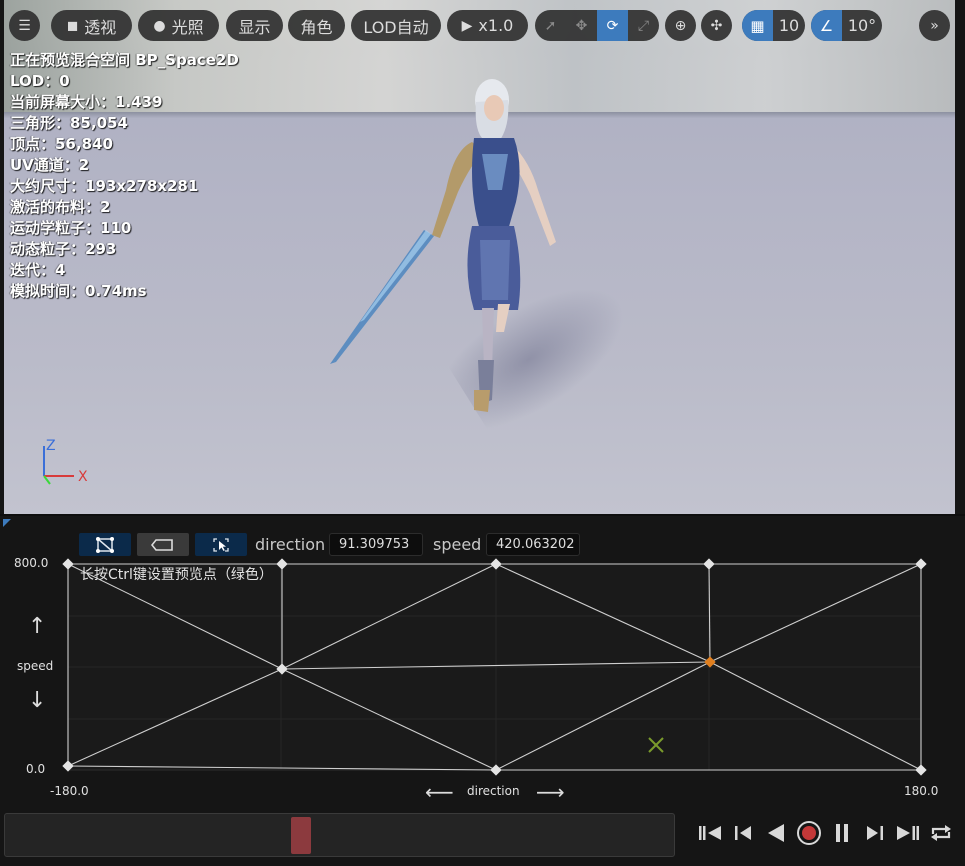 The width and height of the screenshot is (965, 866). Describe the element at coordinates (69, 791) in the screenshot. I see `x-min-label: -180.0` at that location.